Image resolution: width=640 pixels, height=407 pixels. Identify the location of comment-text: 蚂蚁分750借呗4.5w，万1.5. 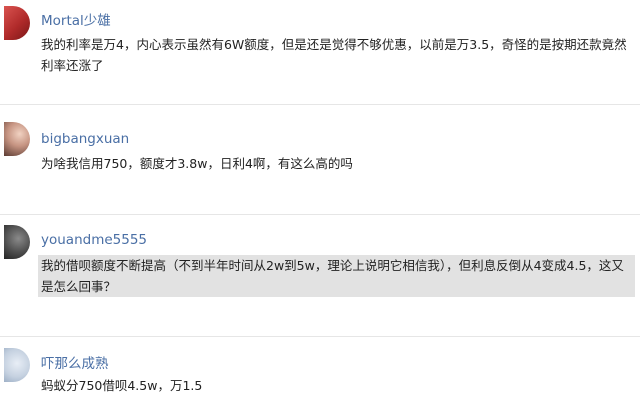
(122, 385).